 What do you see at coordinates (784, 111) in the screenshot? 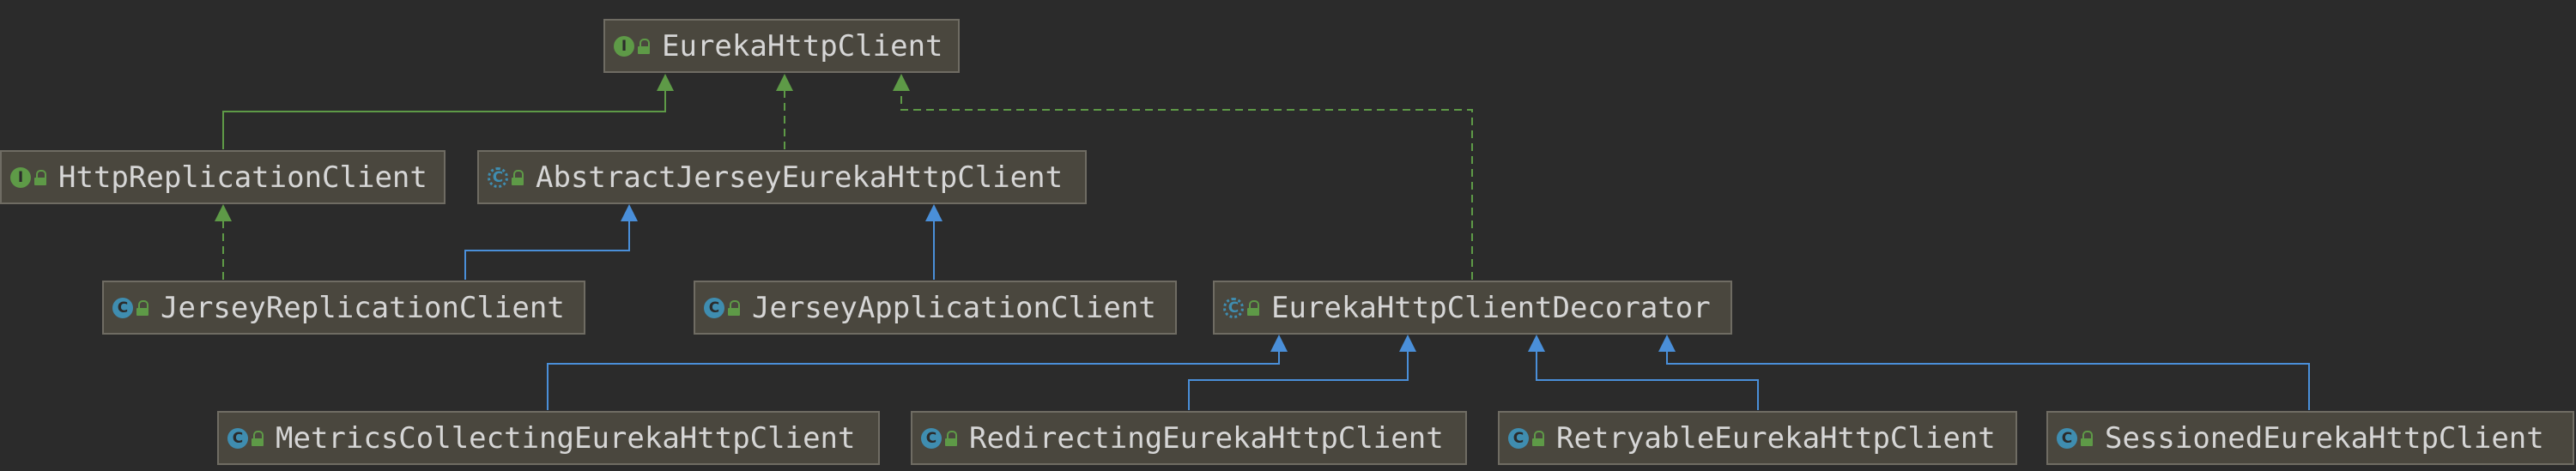
I see `edge-AbstractJerseyEurekaHttpClient-to-EurekaHttpClient` at bounding box center [784, 111].